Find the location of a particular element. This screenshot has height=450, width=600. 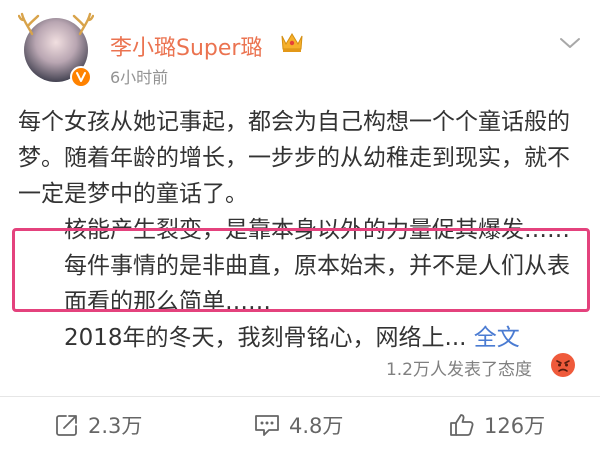

avatar is located at coordinates (56, 50).